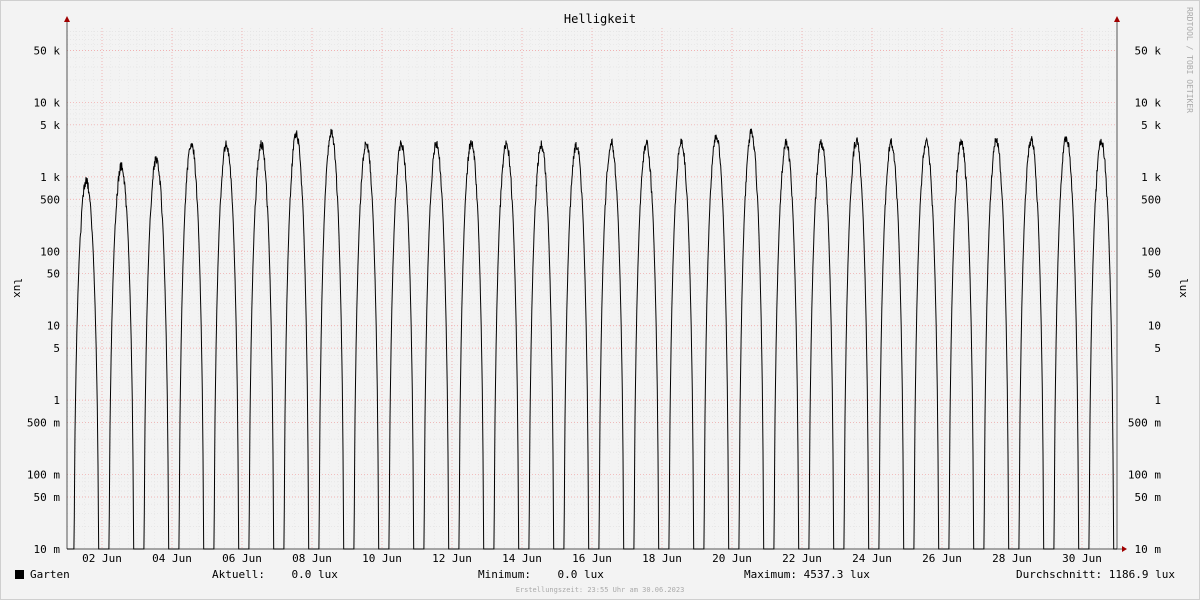 This screenshot has width=1200, height=600. I want to click on x-tick-label: 10 Jun, so click(382, 558).